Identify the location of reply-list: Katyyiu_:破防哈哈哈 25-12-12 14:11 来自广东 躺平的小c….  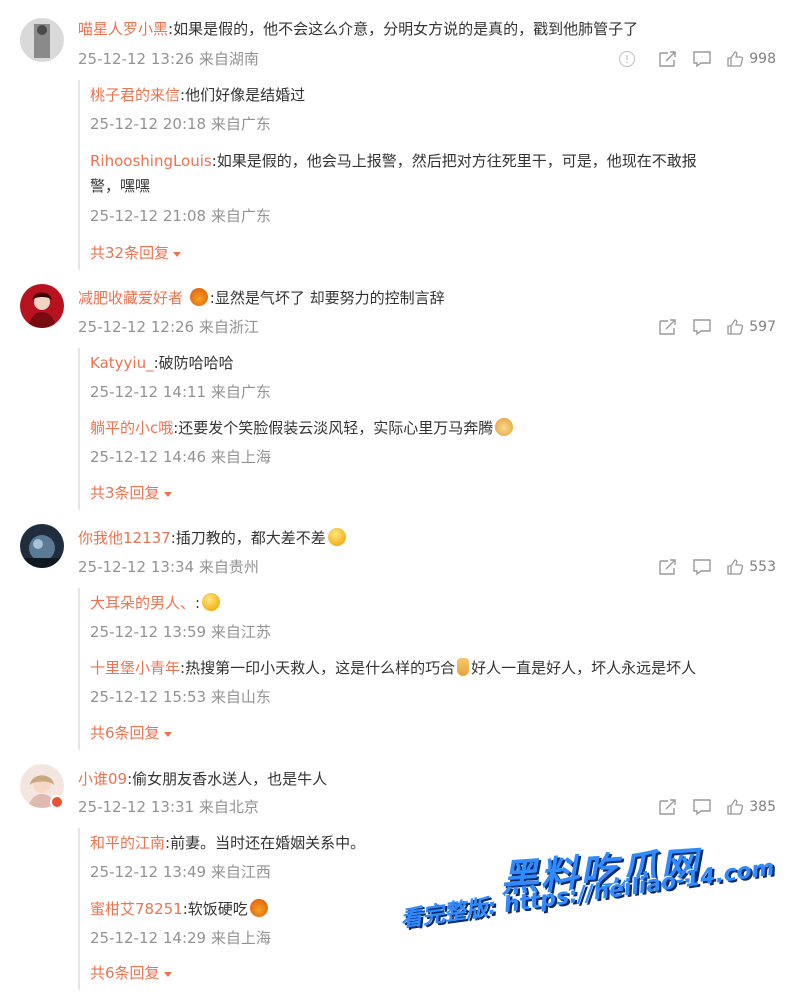
(428, 429).